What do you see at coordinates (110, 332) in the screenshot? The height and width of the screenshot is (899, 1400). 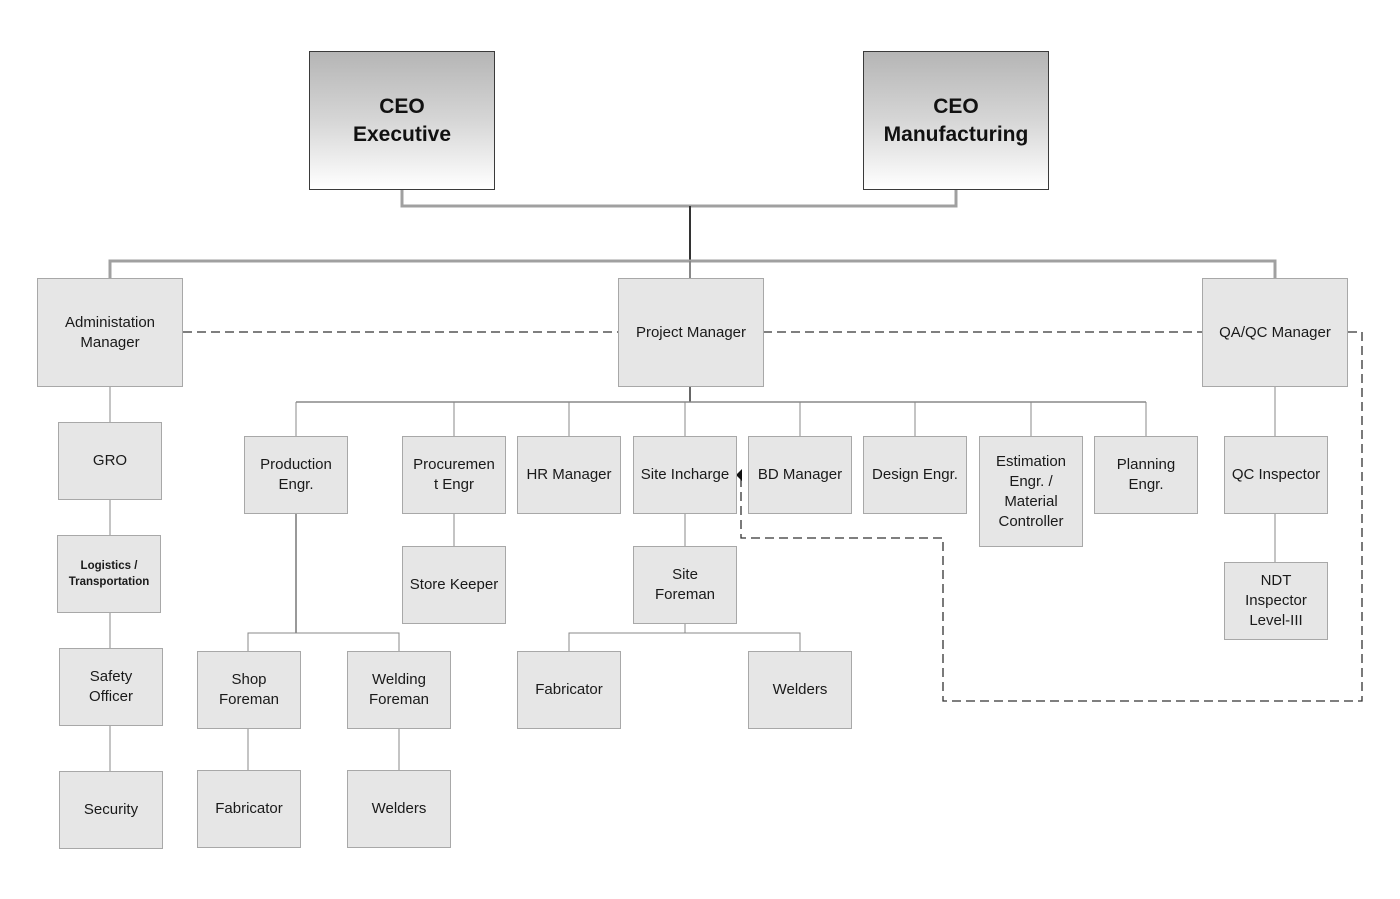 I see `node-admin-manager: Administation Manager` at bounding box center [110, 332].